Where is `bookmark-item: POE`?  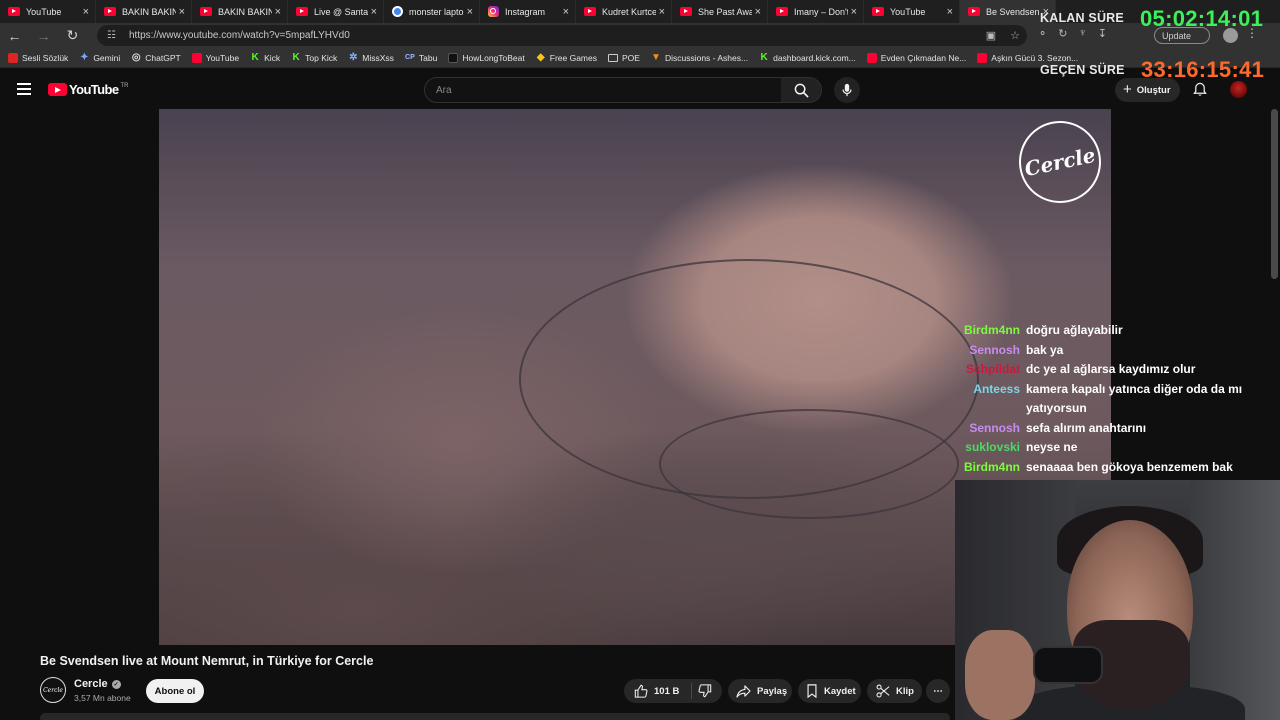 bookmark-item: POE is located at coordinates (624, 58).